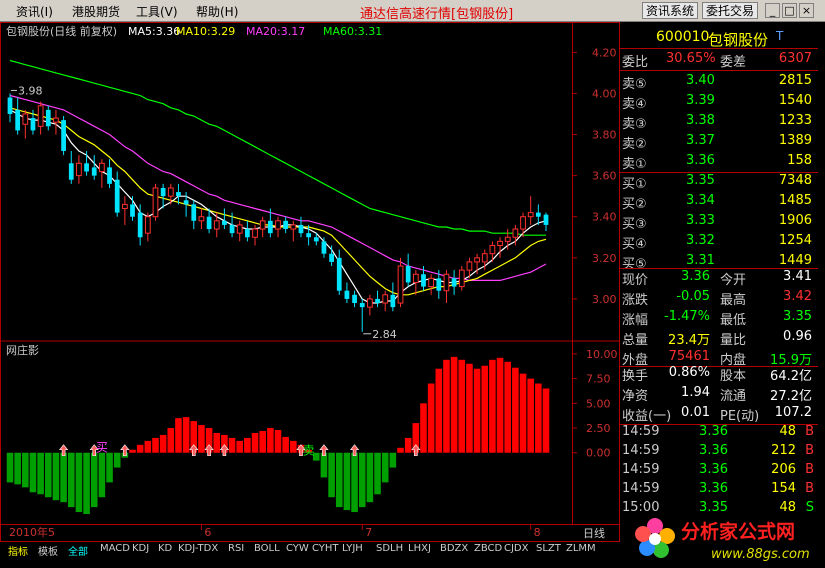 This screenshot has width=825, height=568. What do you see at coordinates (297, 548) in the screenshot?
I see `tab-cyw: CYW` at bounding box center [297, 548].